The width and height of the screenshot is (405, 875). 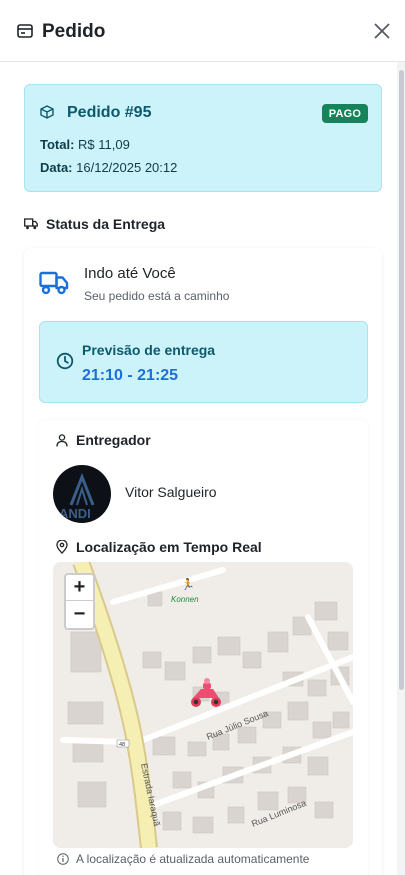 What do you see at coordinates (31, 224) in the screenshot?
I see `truck-small-icon` at bounding box center [31, 224].